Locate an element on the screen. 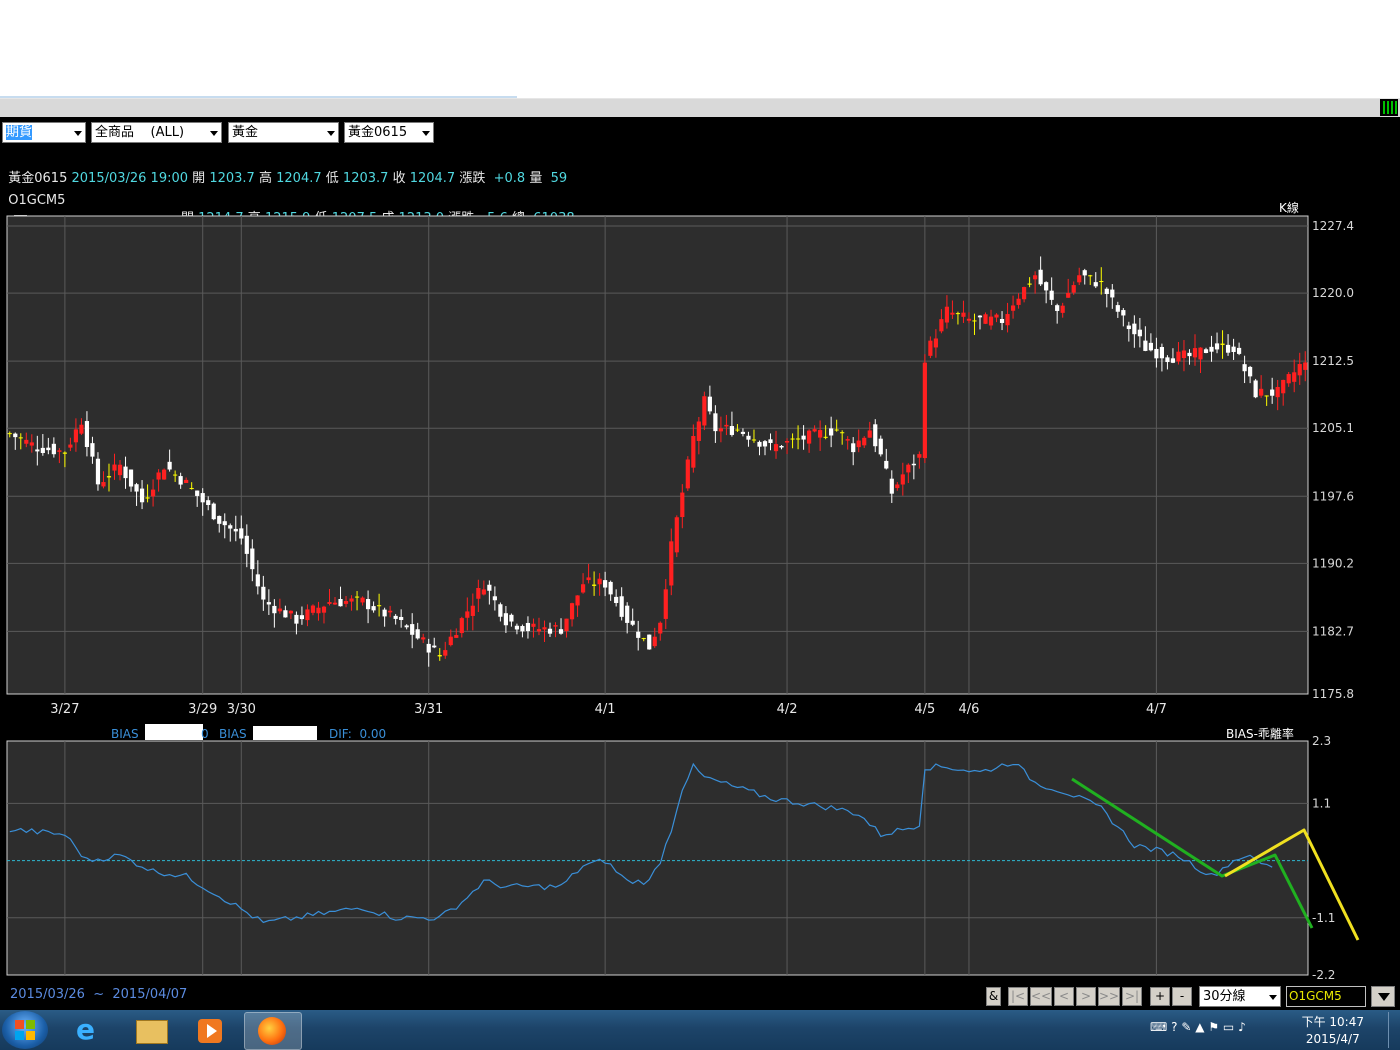  taskbar-explorer is located at coordinates (152, 1030).